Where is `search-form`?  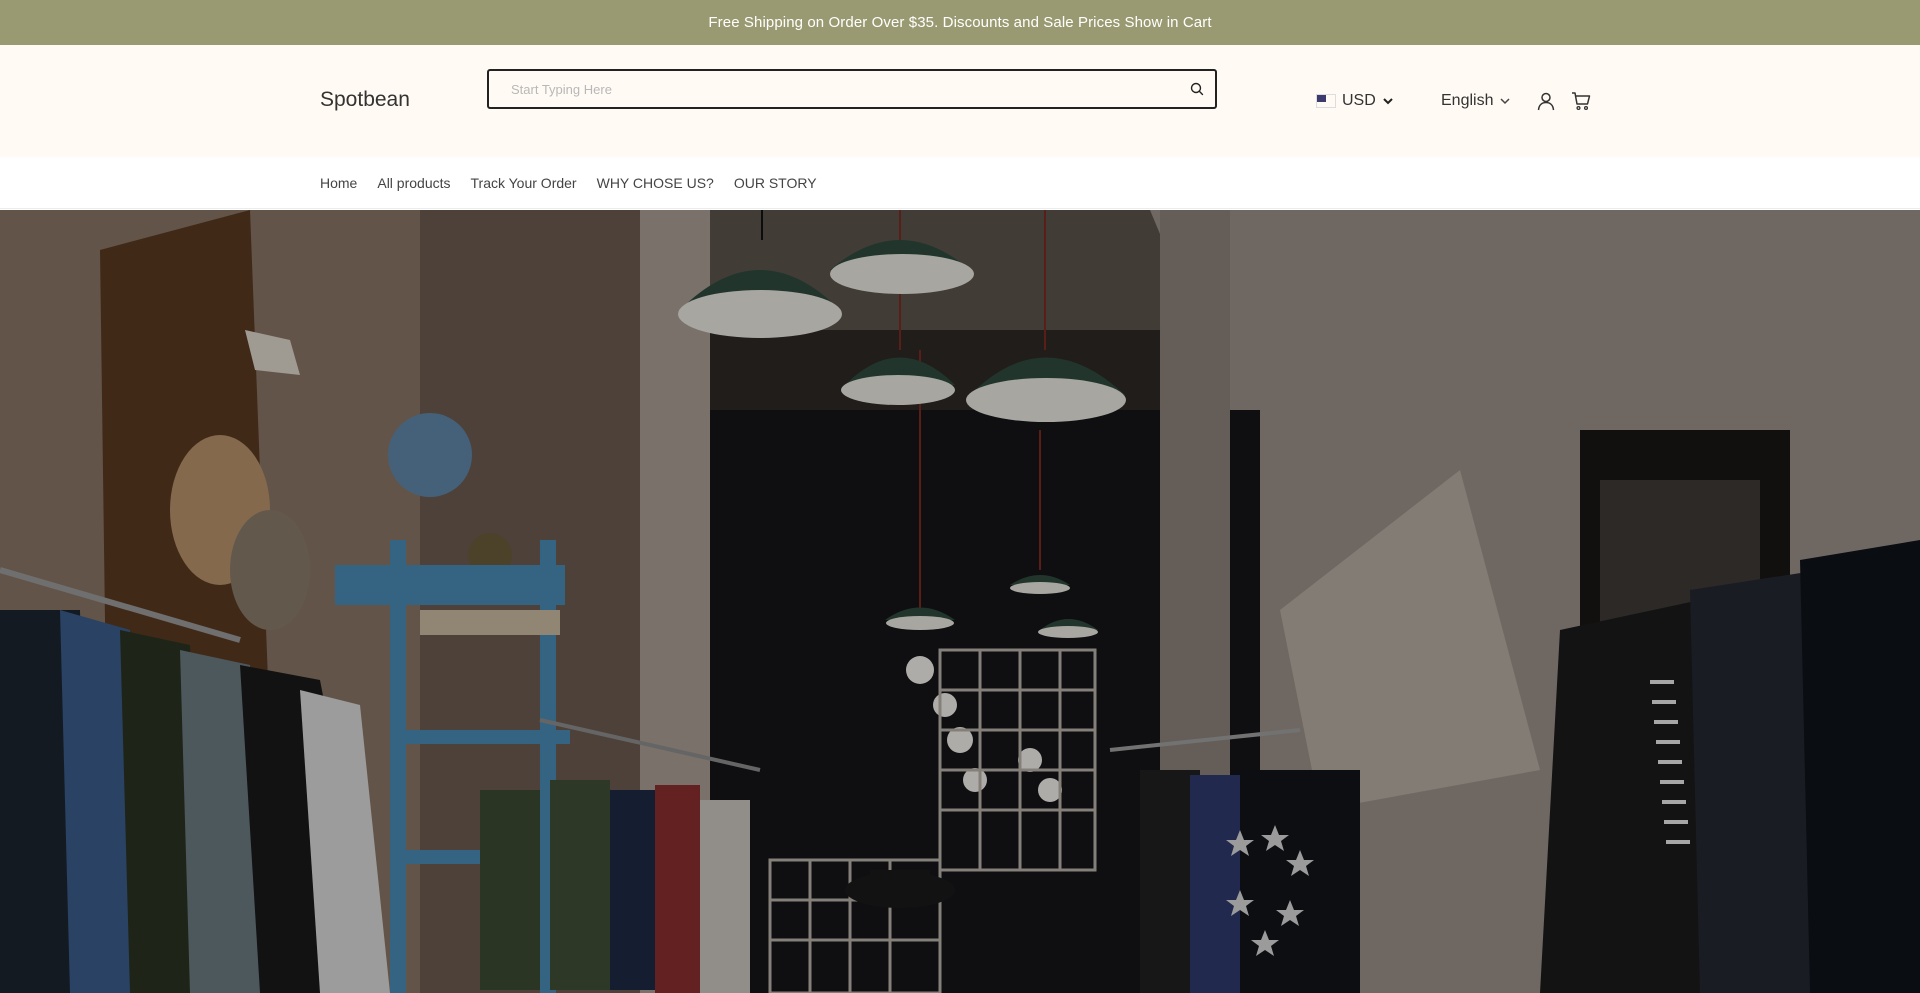
search-form is located at coordinates (852, 89).